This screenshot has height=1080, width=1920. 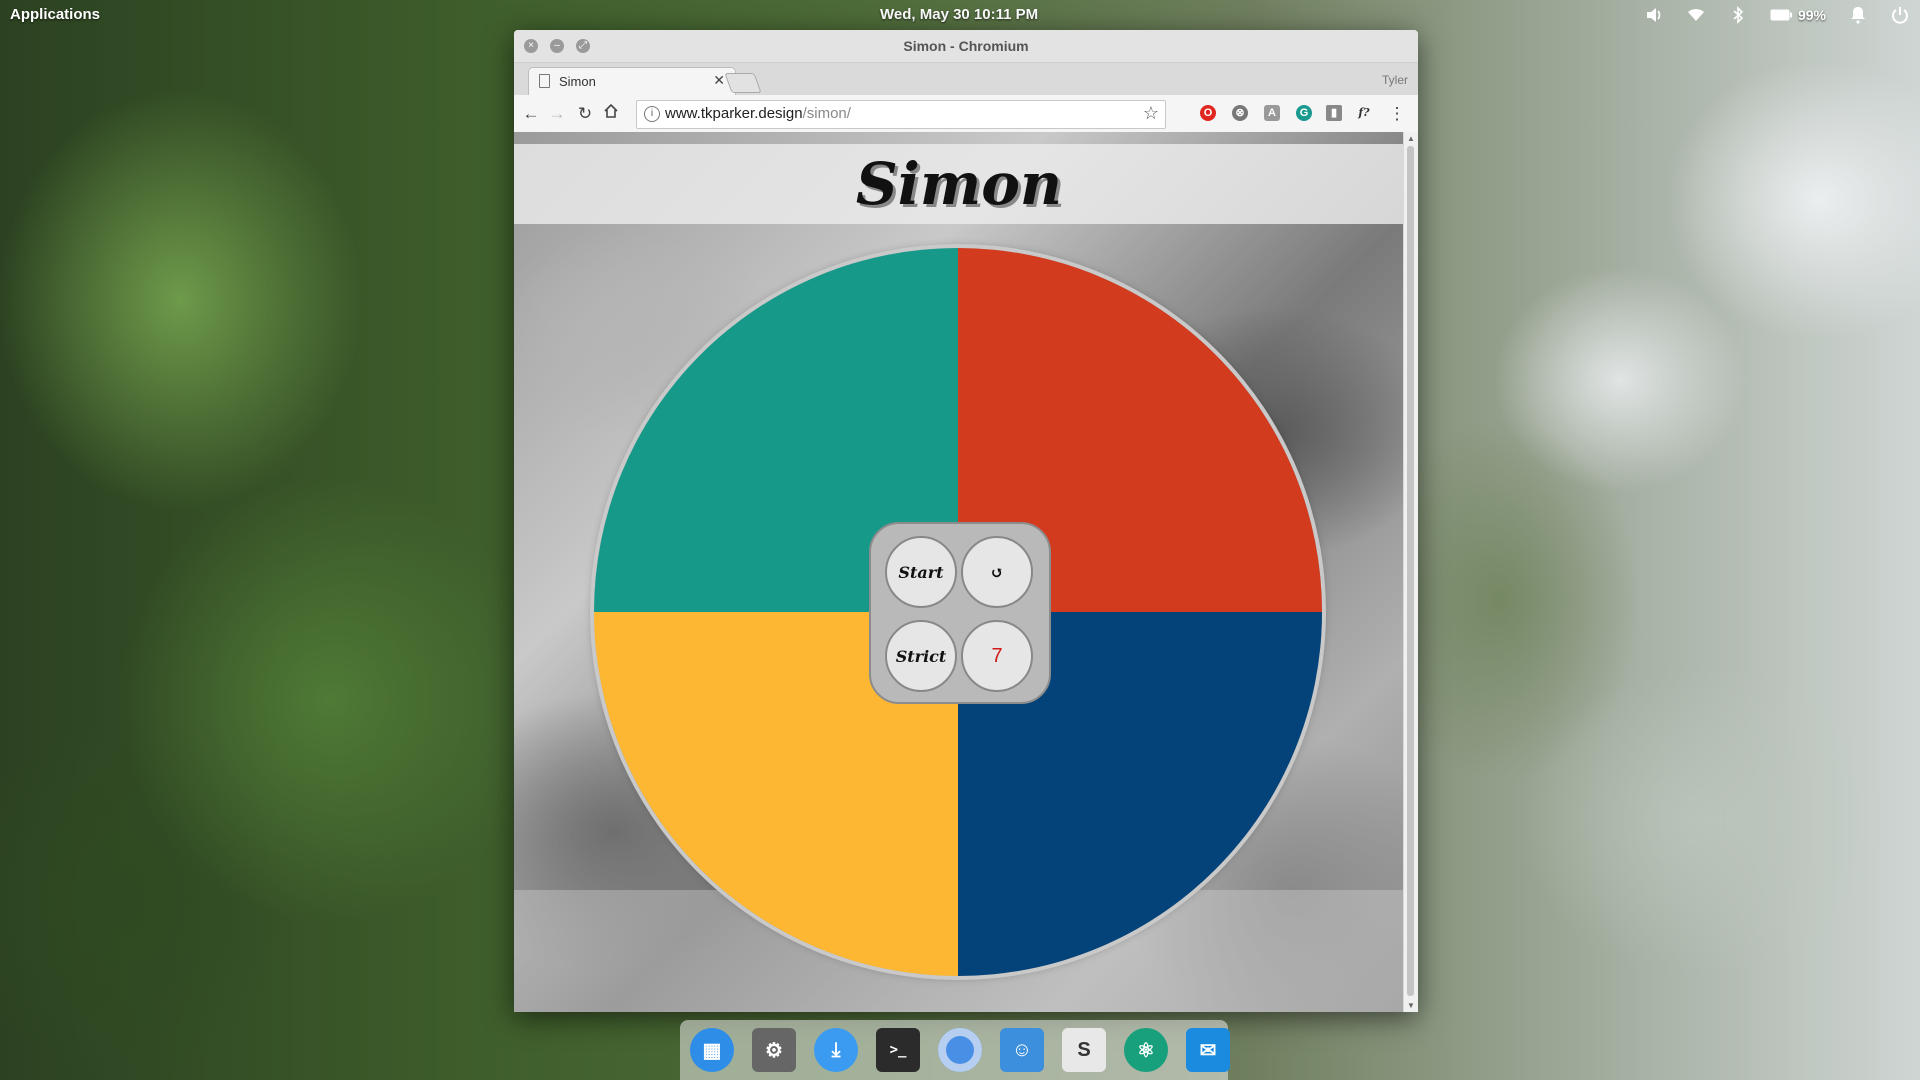 I want to click on bookmark-star-icon: ☆, so click(x=1151, y=113).